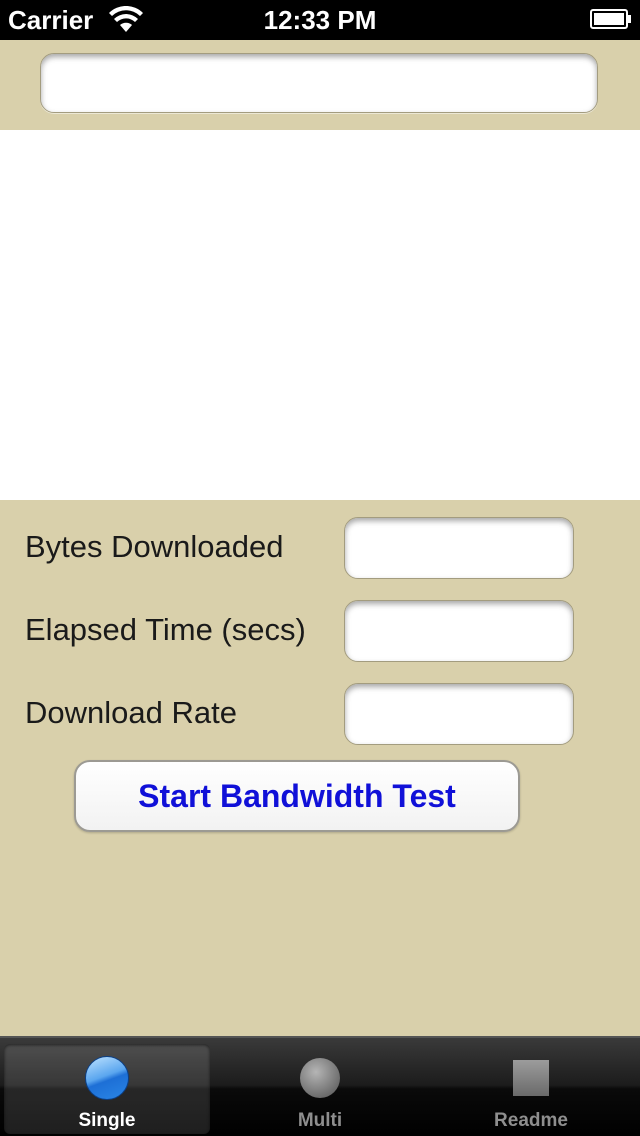 This screenshot has width=640, height=1136. I want to click on url-panel, so click(320, 85).